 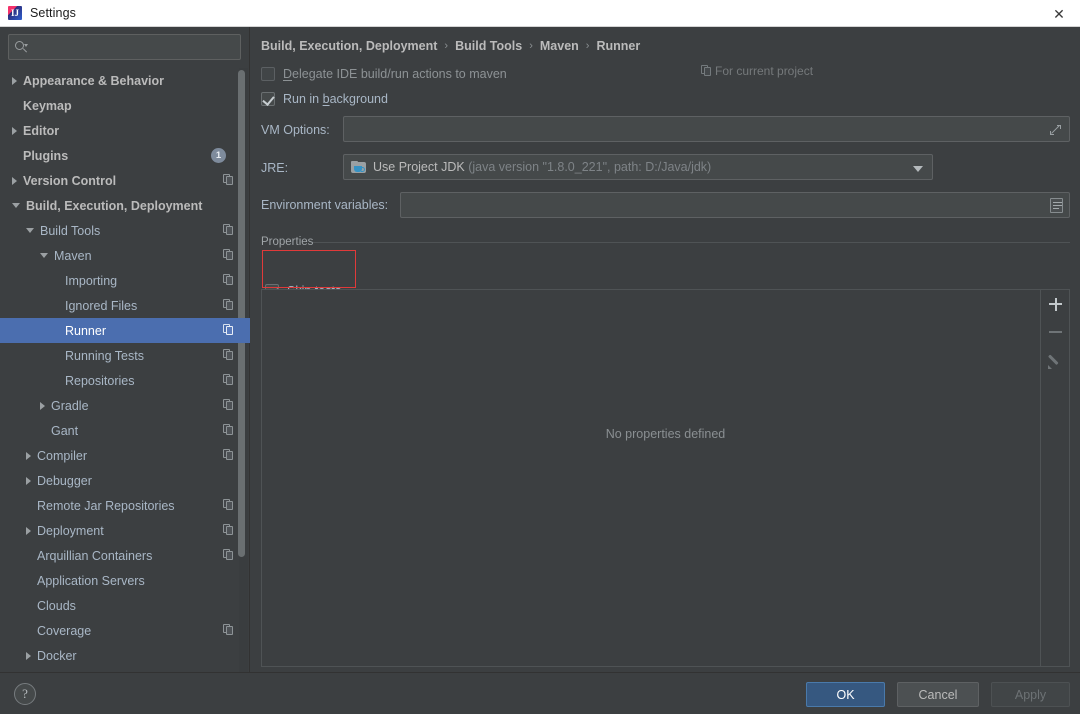 What do you see at coordinates (125, 555) in the screenshot?
I see `sidebar-item-arquillian-containers: Arquillian Containers` at bounding box center [125, 555].